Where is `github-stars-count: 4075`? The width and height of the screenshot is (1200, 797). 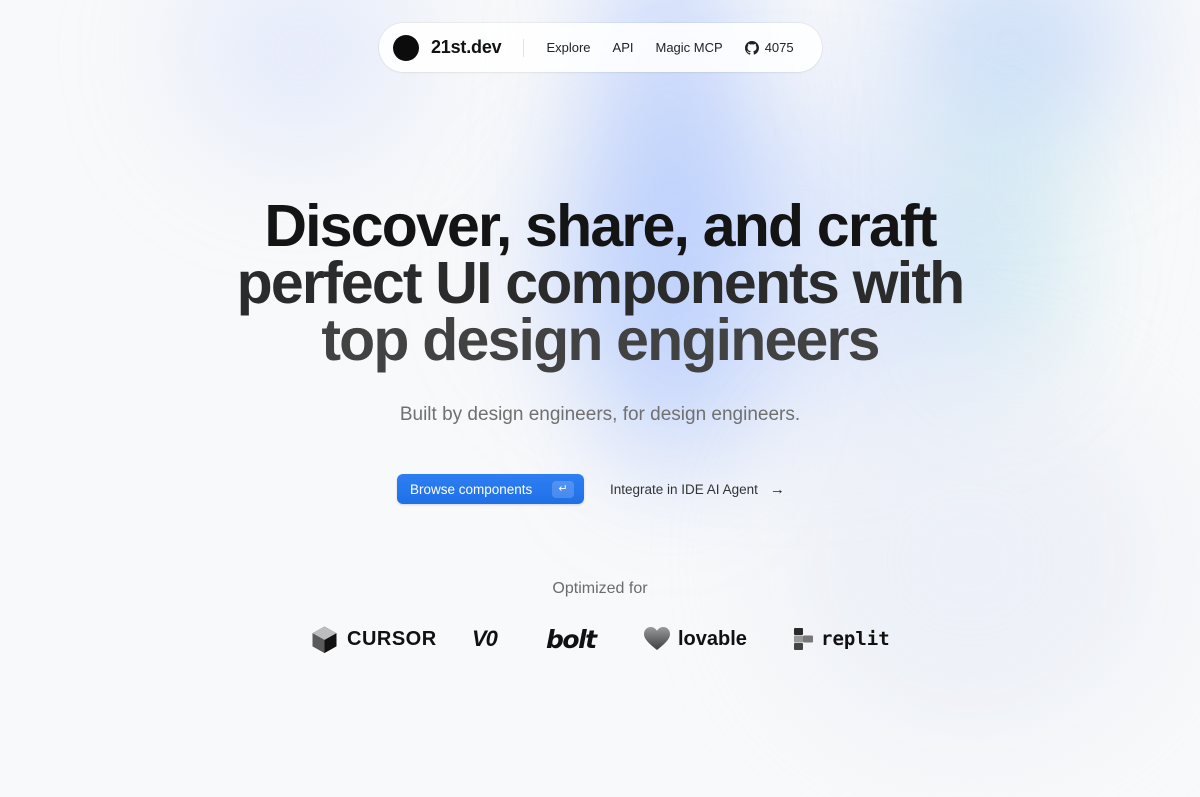
github-stars-count: 4075 is located at coordinates (779, 47).